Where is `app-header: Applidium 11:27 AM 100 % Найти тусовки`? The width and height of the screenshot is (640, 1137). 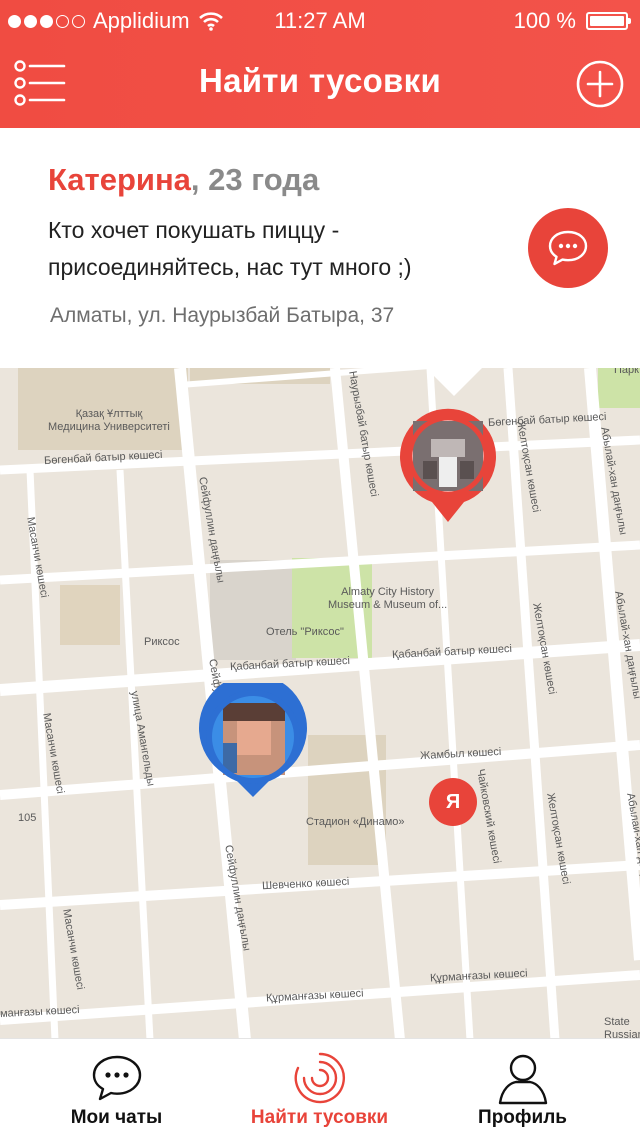 app-header: Applidium 11:27 AM 100 % Найти тусовки is located at coordinates (320, 64).